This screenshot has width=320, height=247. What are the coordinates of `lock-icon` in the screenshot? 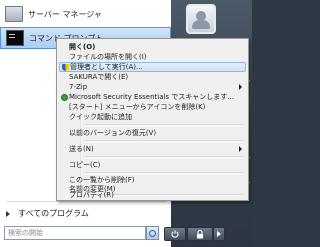 It's located at (200, 233).